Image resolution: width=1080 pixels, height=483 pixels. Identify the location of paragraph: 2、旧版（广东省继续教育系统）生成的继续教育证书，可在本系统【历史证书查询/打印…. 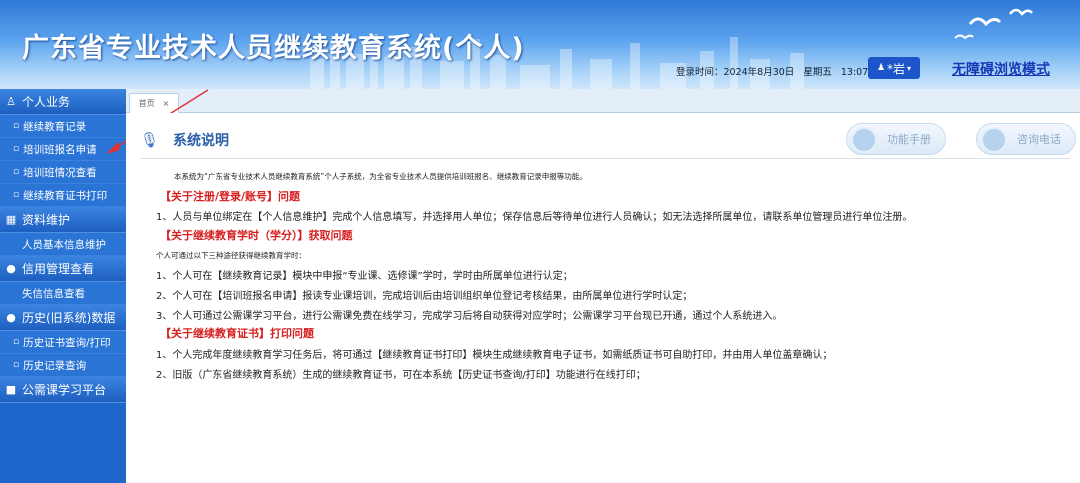
(401, 375).